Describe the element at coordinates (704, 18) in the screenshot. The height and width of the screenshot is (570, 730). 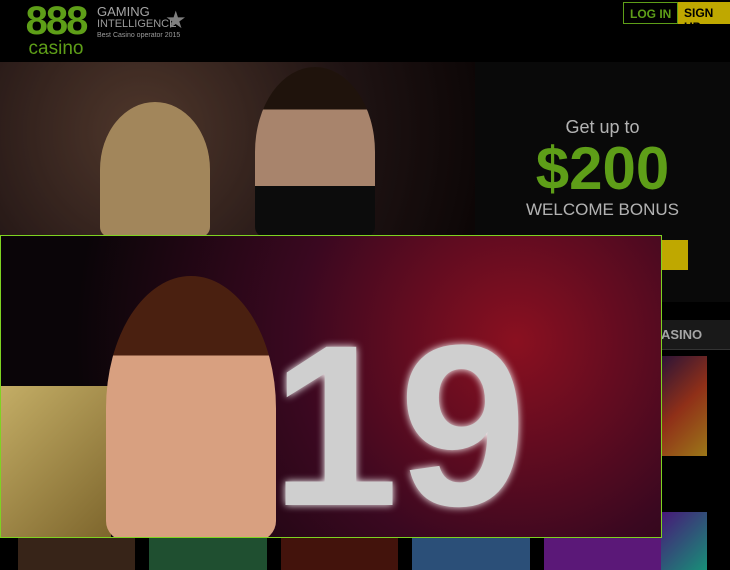
I see `signup-button: SIGN UP` at that location.